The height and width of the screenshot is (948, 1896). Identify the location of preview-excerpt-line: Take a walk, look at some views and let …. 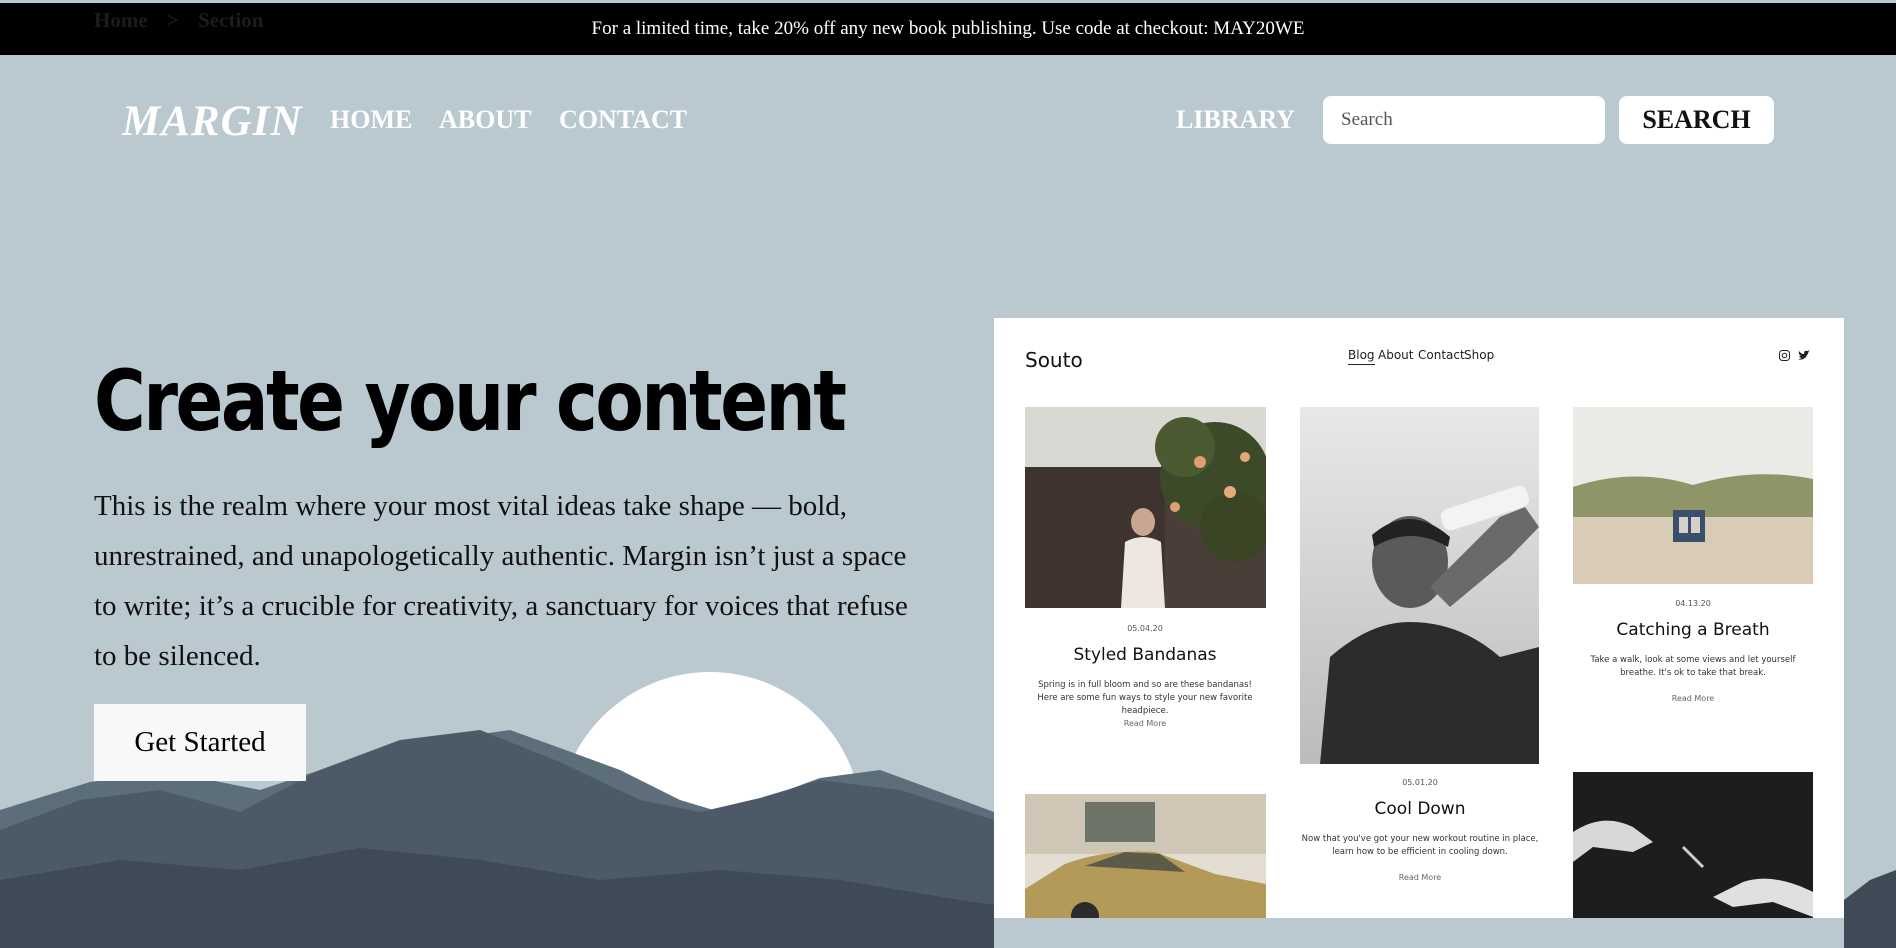
(1693, 660).